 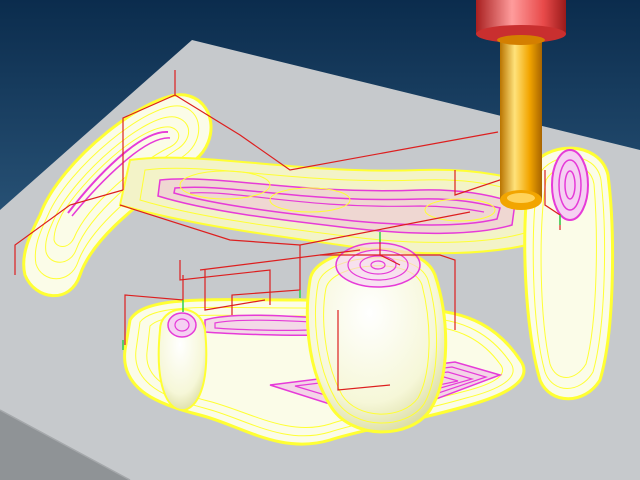 I want to click on tool-shank, so click(x=521, y=120).